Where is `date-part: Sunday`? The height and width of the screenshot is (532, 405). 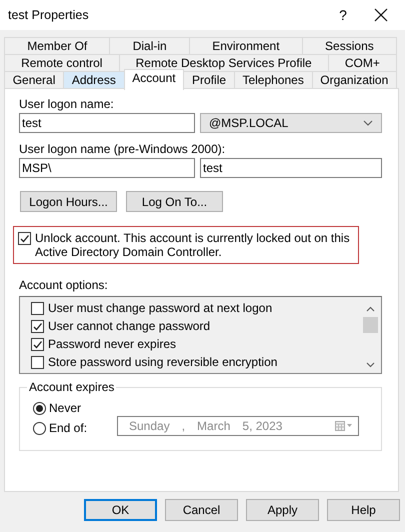 date-part: Sunday is located at coordinates (149, 426).